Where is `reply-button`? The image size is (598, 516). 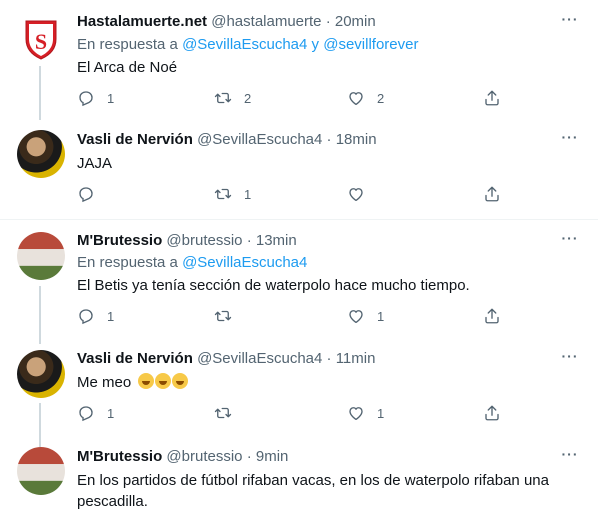
reply-button is located at coordinates (92, 194).